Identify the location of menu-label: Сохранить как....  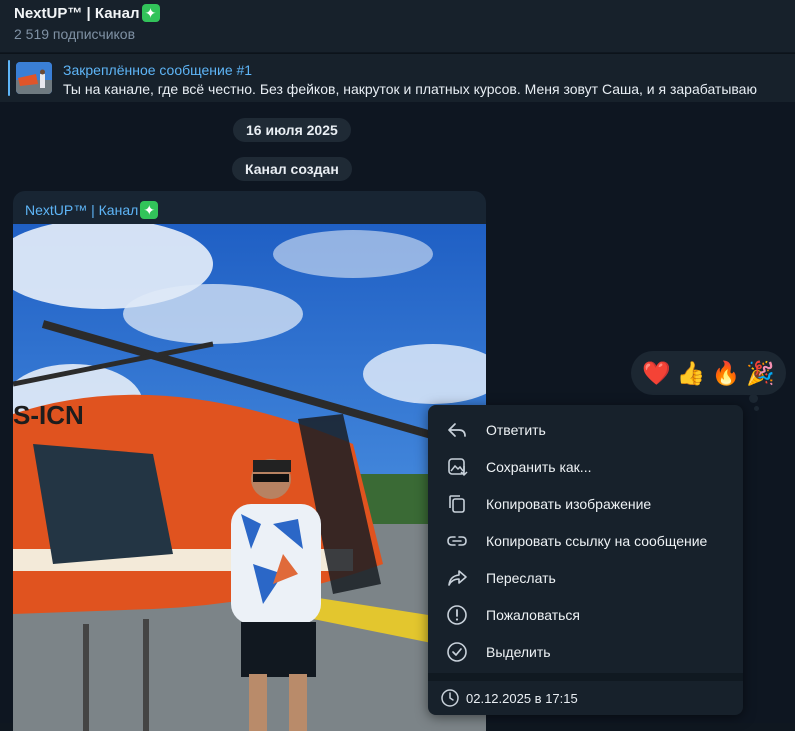
(539, 466).